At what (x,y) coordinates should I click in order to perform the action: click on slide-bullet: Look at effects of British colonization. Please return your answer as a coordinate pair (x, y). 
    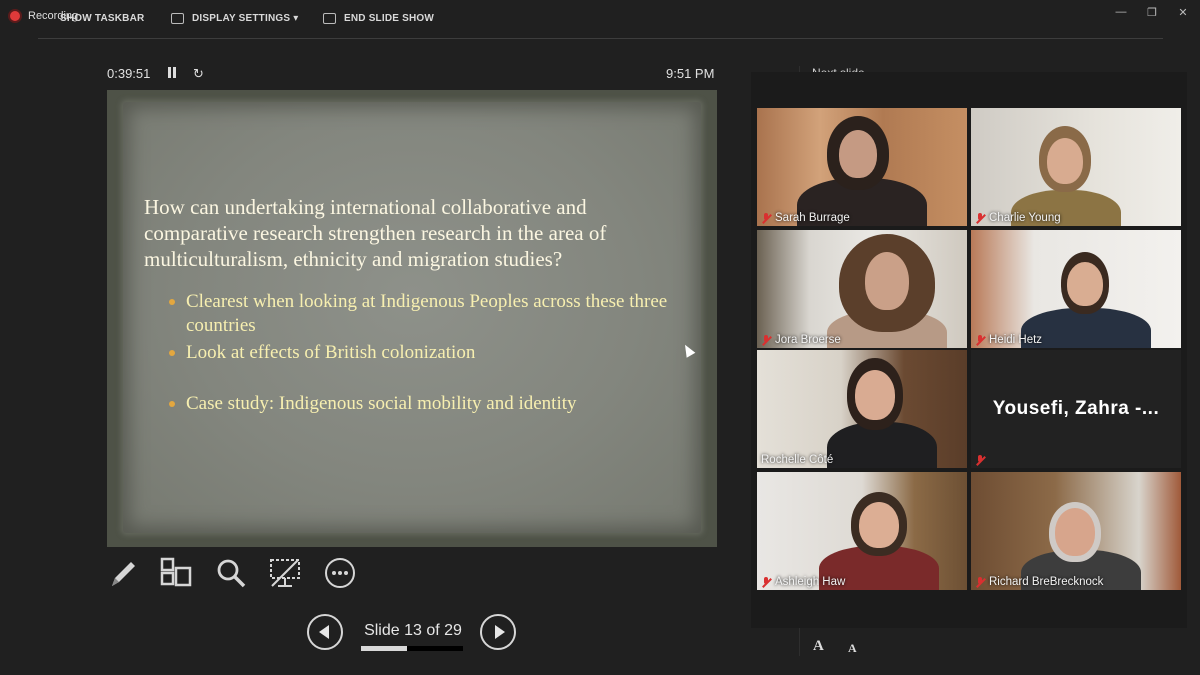
    Looking at the image, I should click on (419, 353).